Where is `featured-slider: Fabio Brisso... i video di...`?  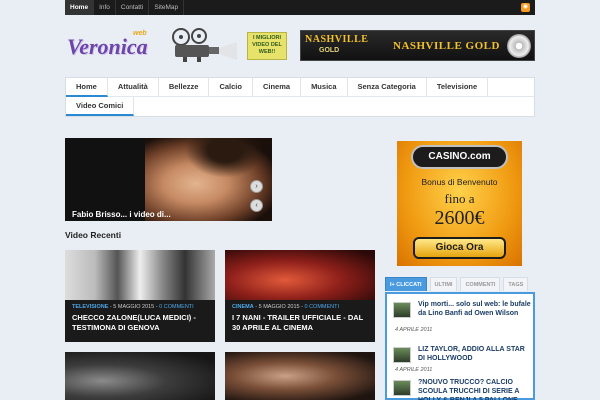 featured-slider: Fabio Brisso... i video di... is located at coordinates (168, 179).